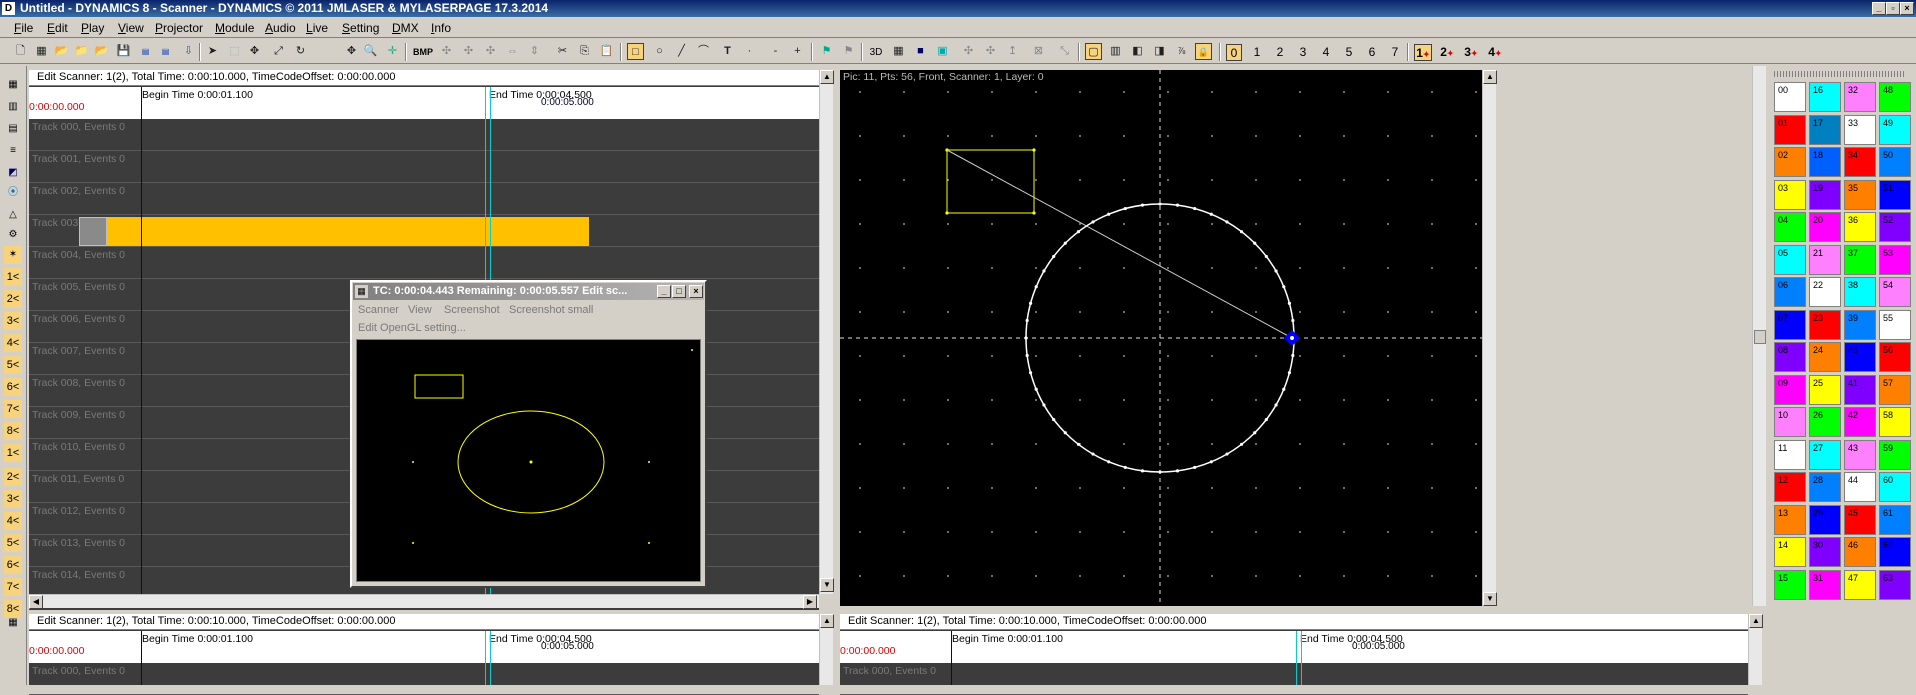  Describe the element at coordinates (990, 51) in the screenshot. I see `snap-points-icon: ✣` at that location.